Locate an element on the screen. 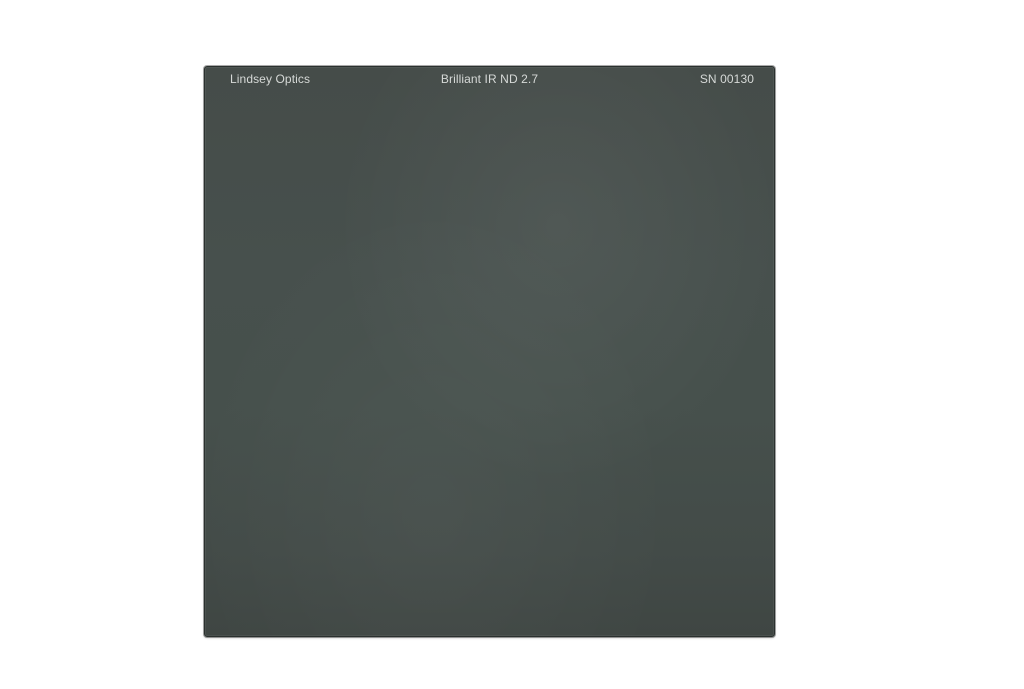 The width and height of the screenshot is (1024, 689). serial-number-engraving: SN 00130 is located at coordinates (726, 79).